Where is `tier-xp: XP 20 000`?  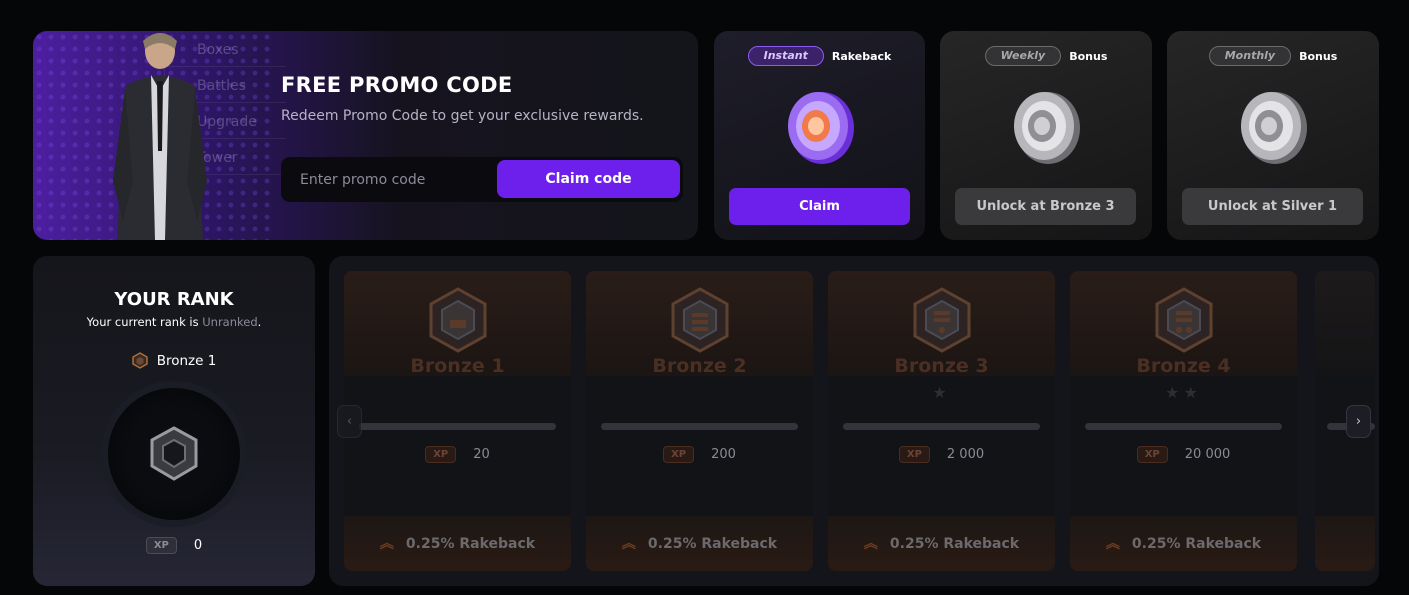
tier-xp: XP 20 000 is located at coordinates (1183, 454).